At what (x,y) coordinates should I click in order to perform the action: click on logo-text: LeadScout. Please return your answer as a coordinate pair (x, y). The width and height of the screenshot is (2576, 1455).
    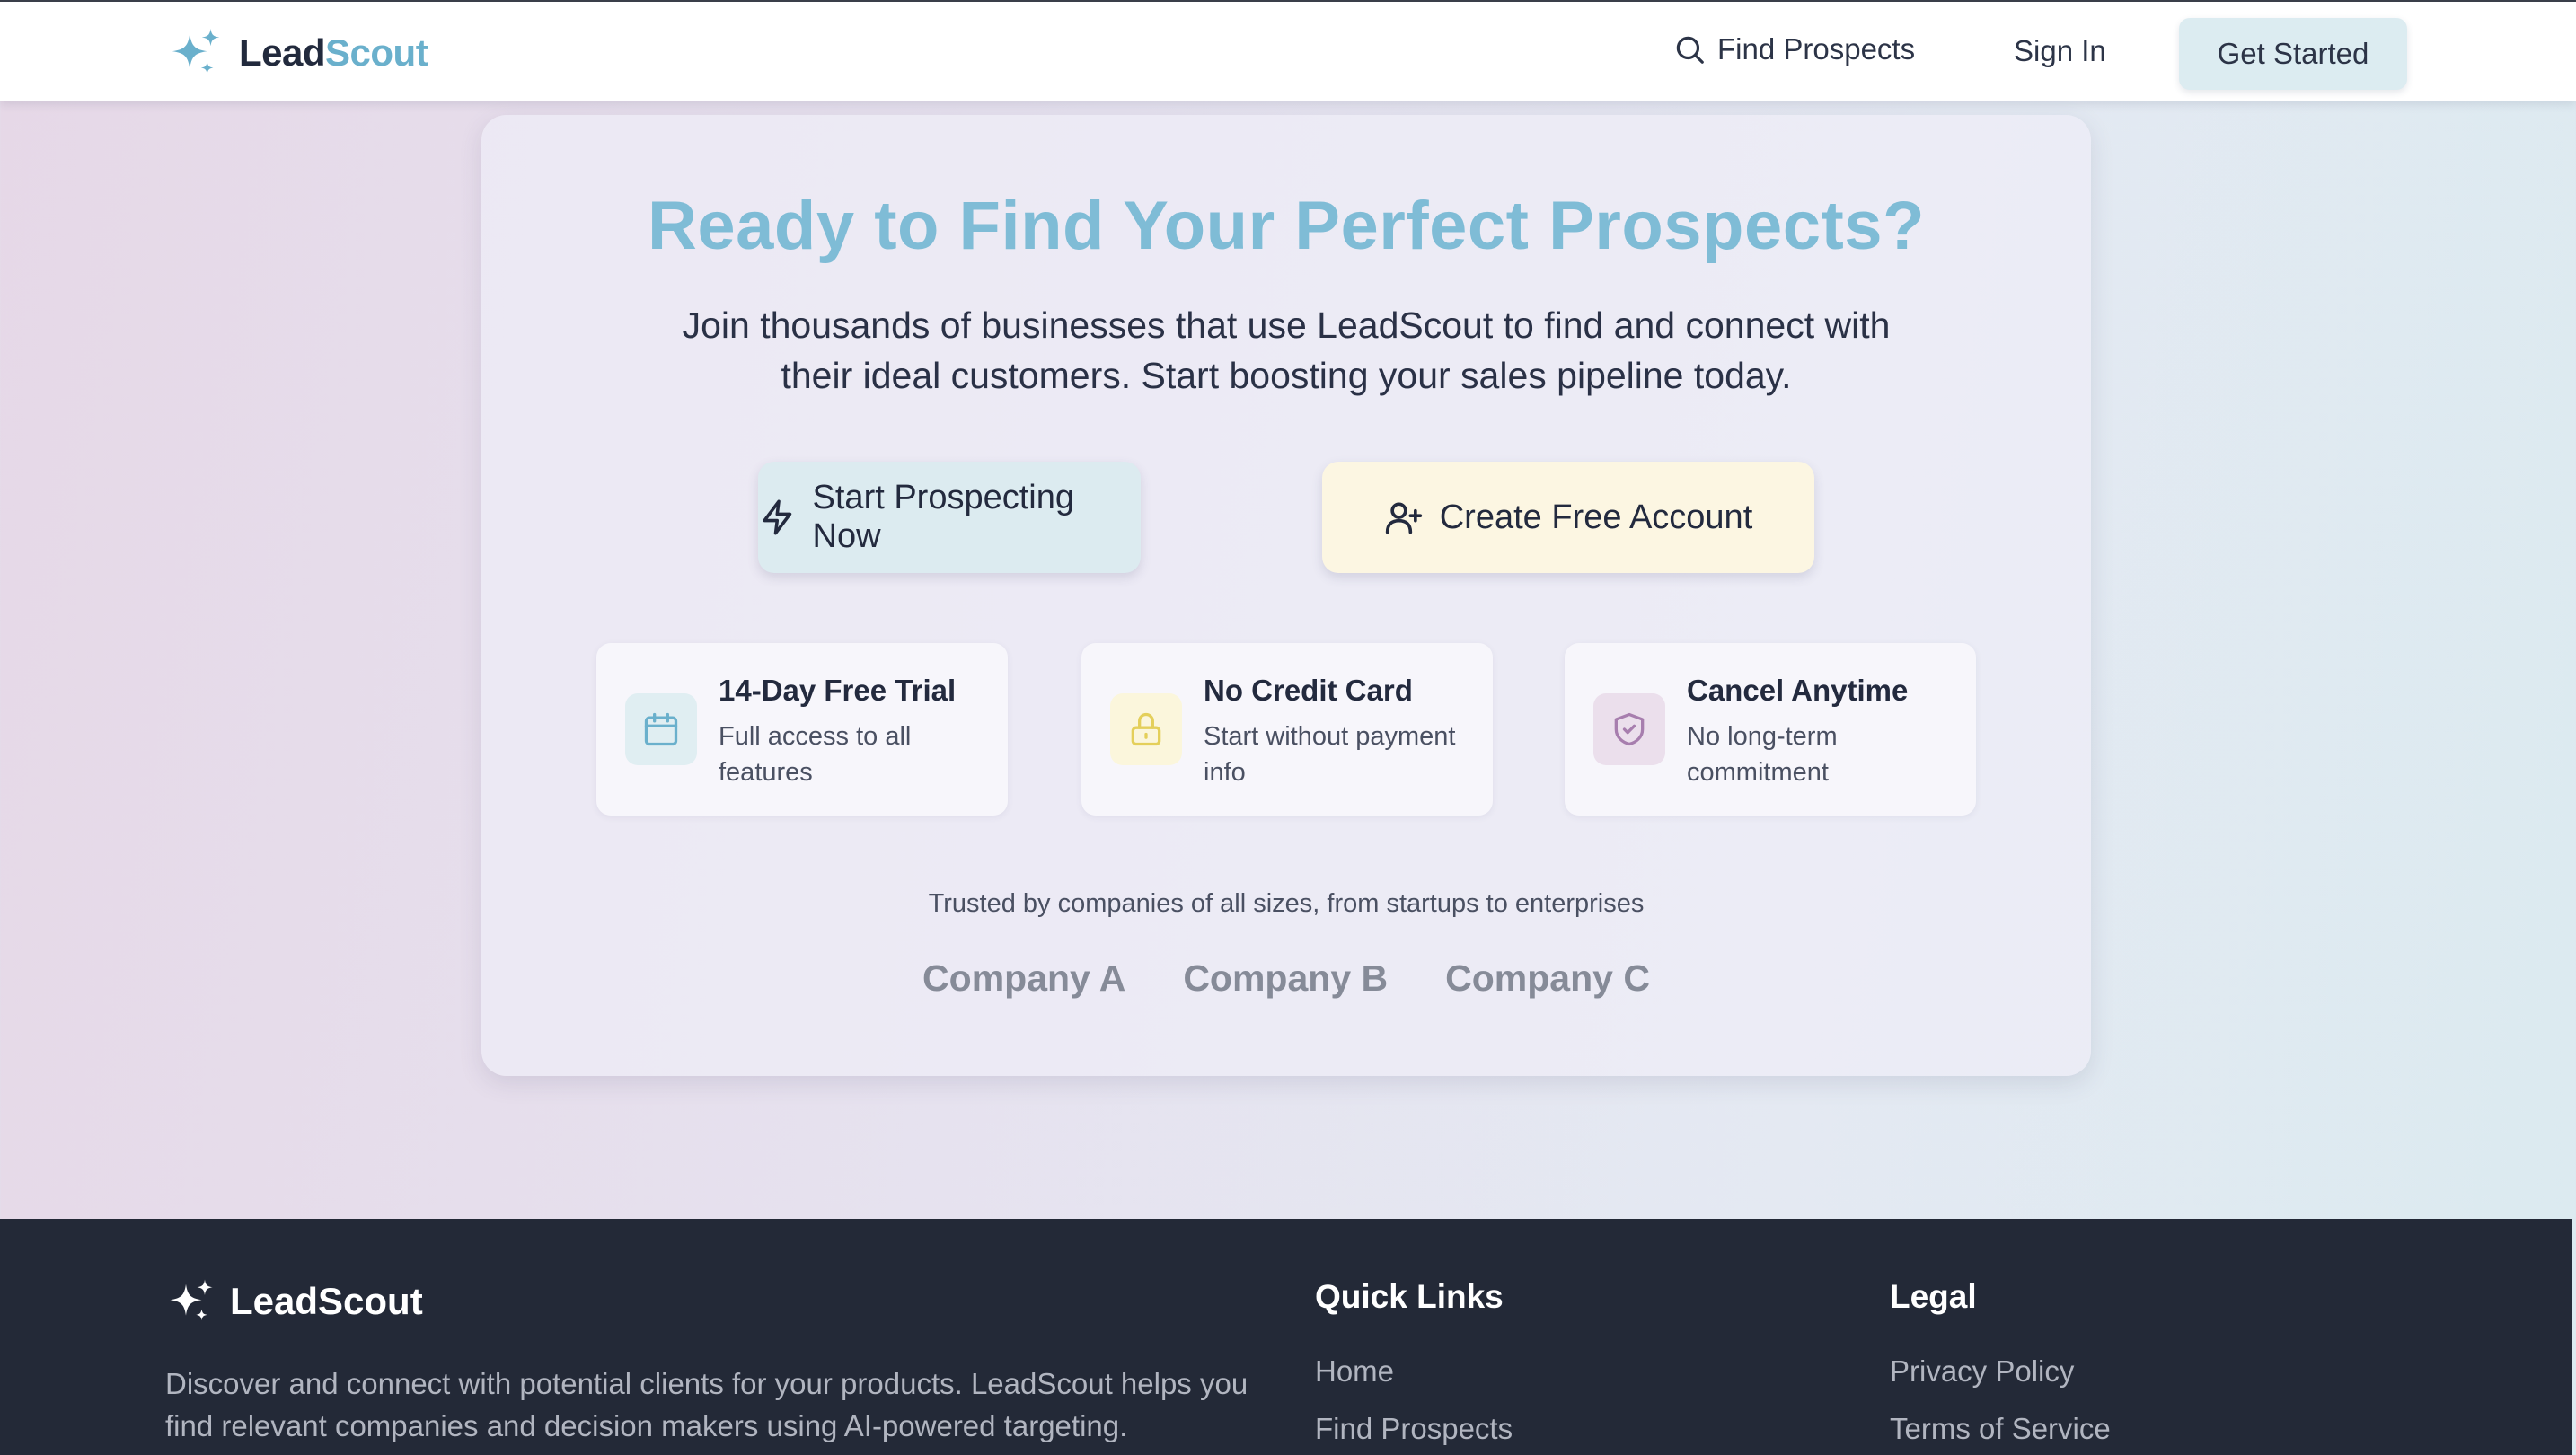
    Looking at the image, I should click on (333, 53).